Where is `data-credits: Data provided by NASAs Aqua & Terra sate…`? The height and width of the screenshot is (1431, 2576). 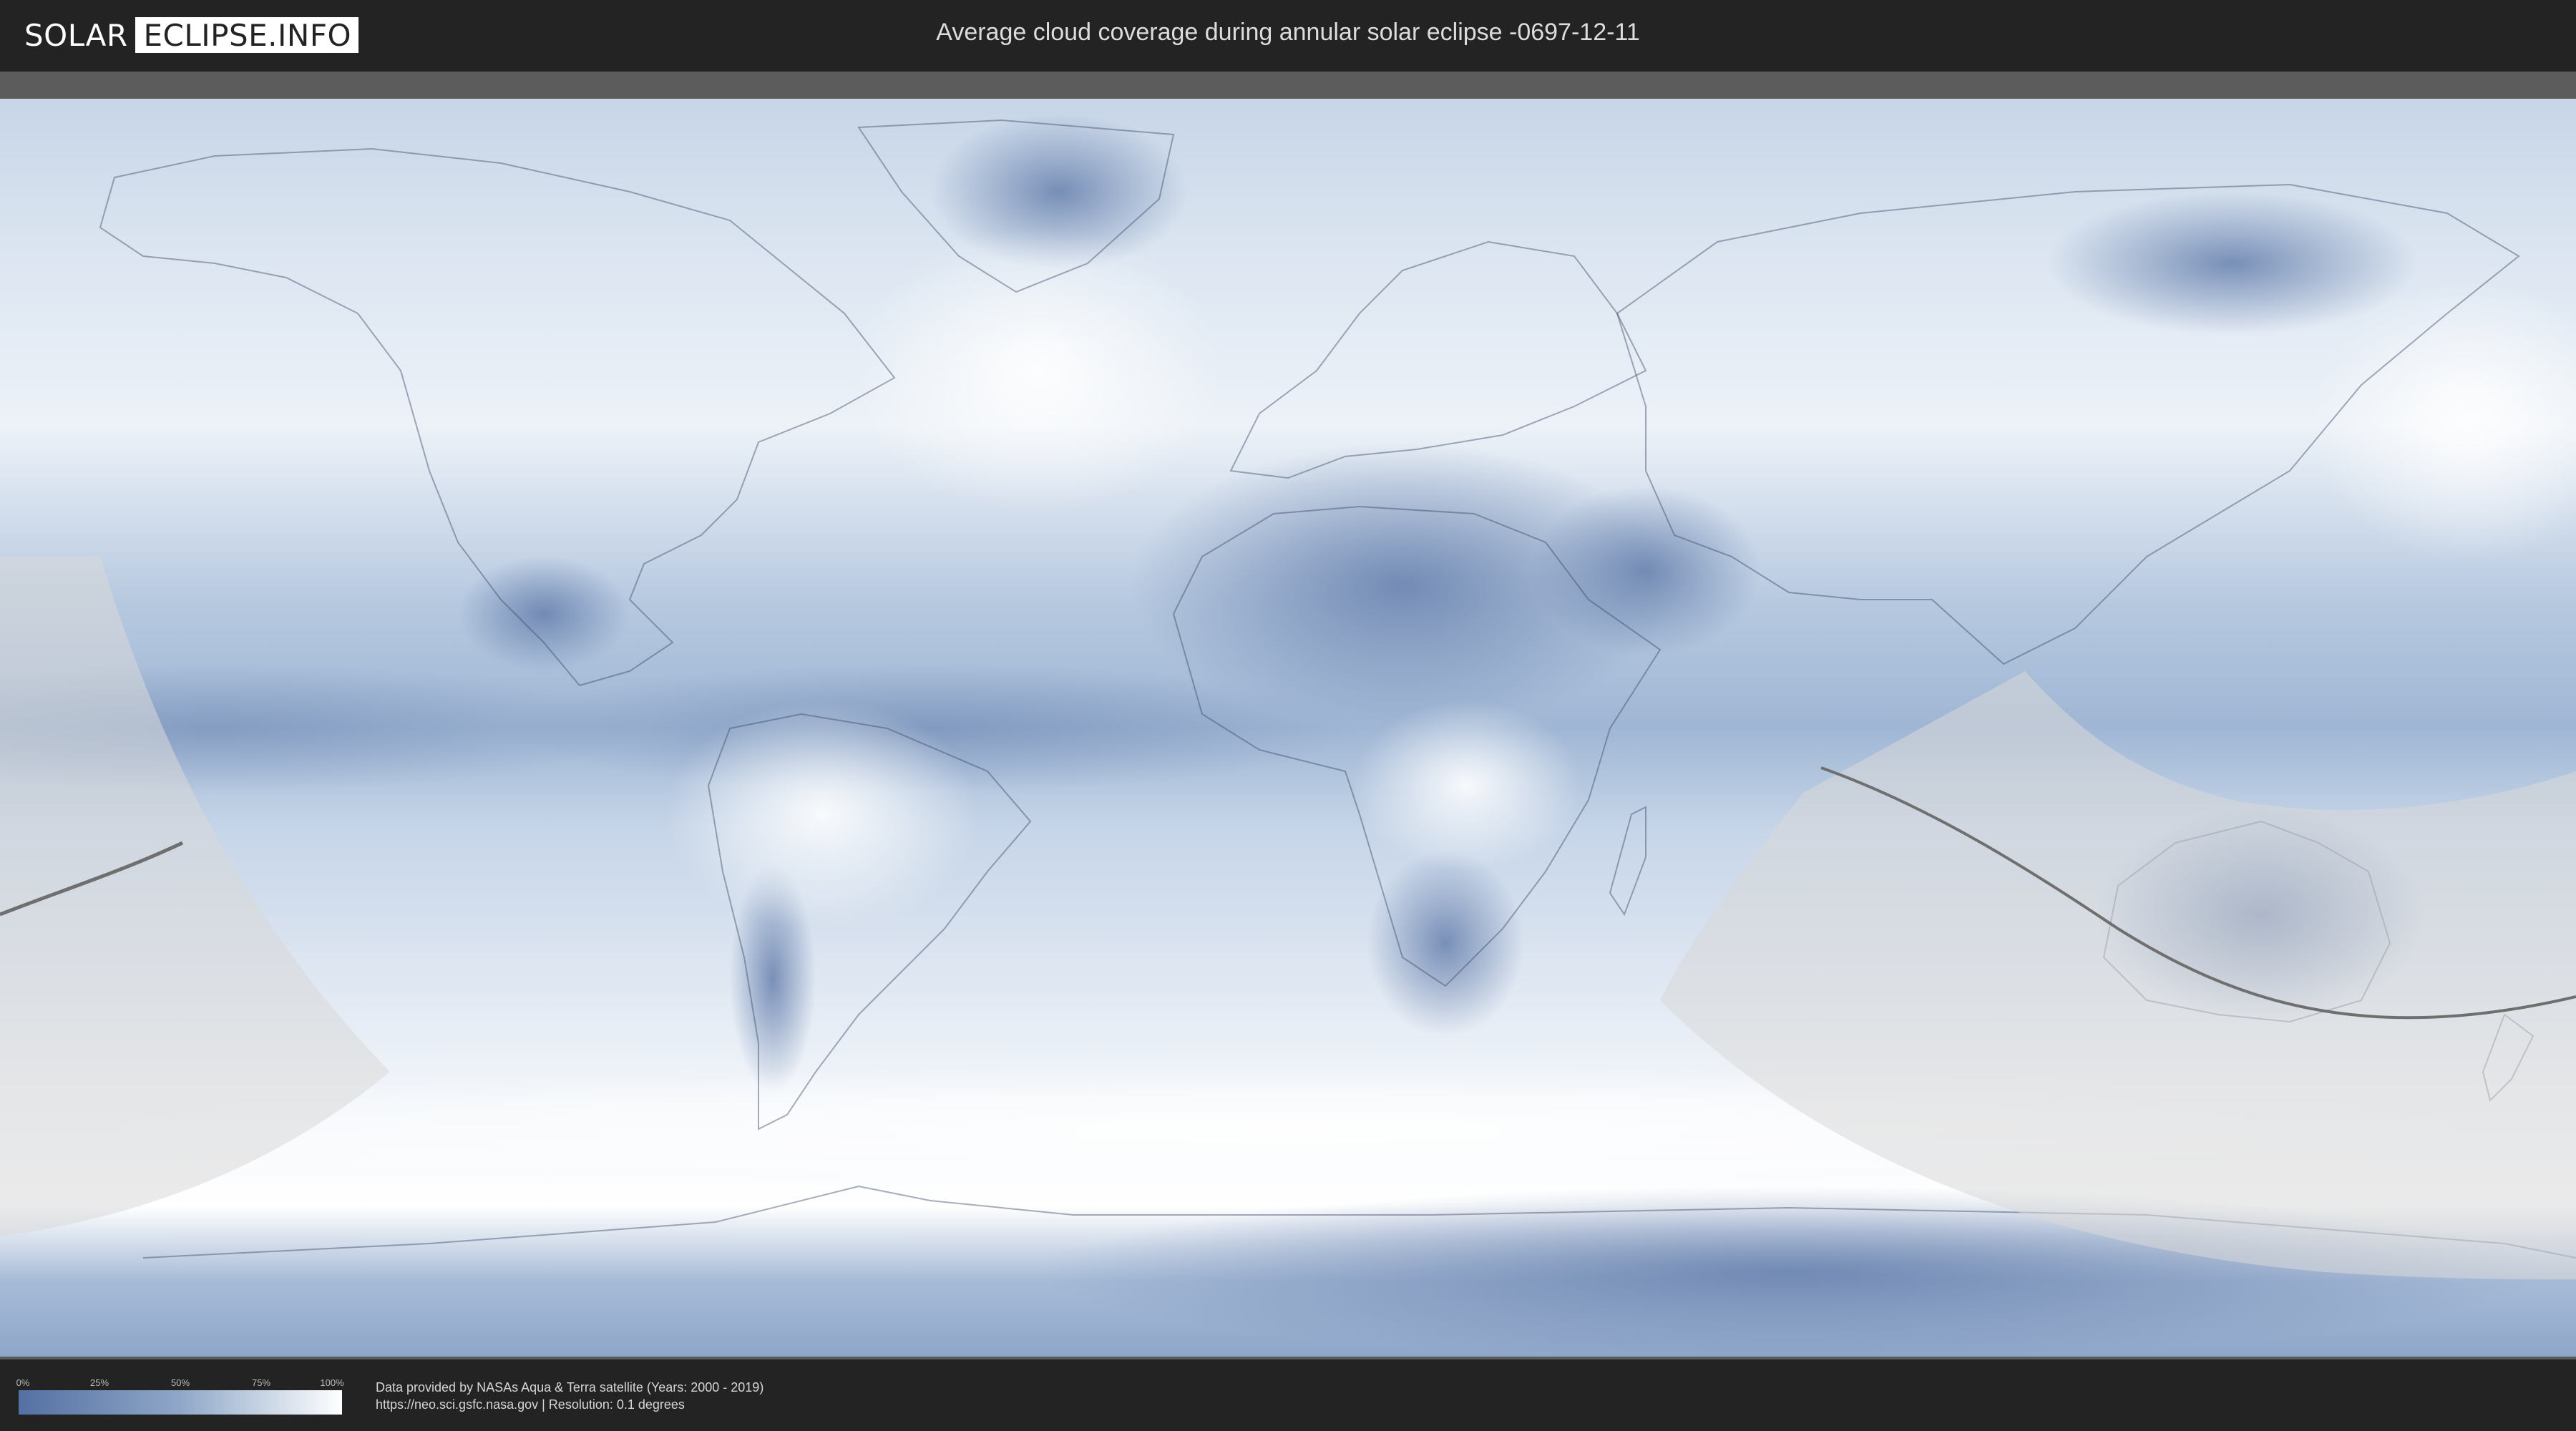
data-credits: Data provided by NASAs Aqua & Terra sate… is located at coordinates (569, 1396).